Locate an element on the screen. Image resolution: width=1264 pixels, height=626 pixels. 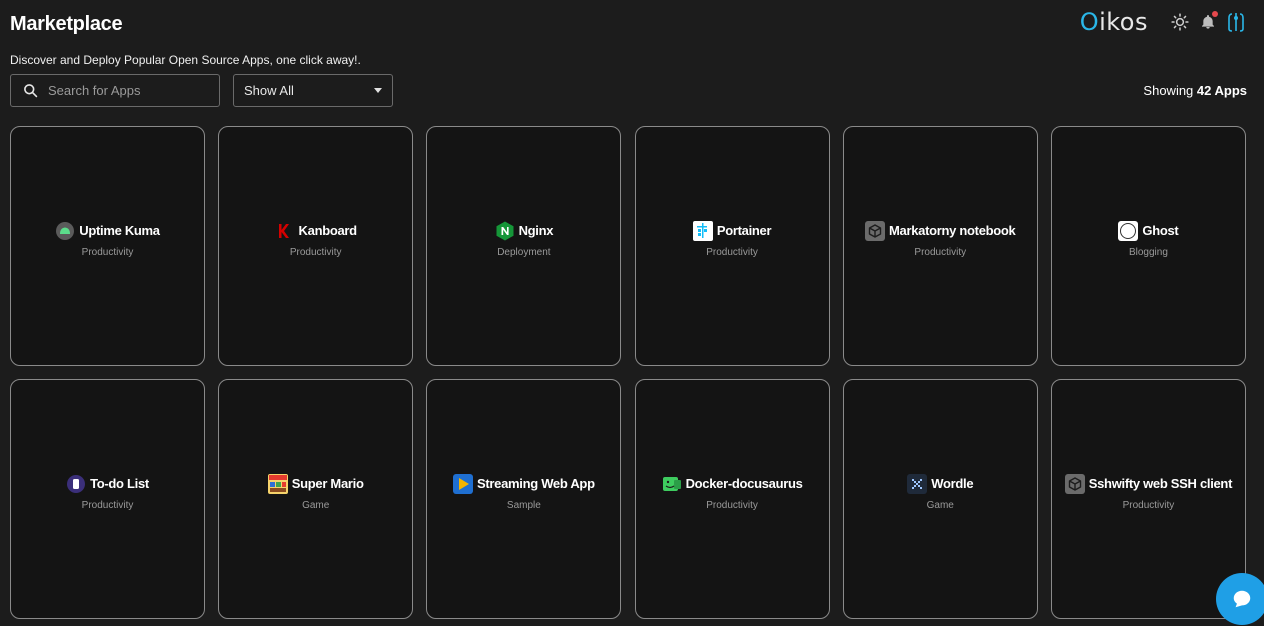
notification-badge is located at coordinates (1215, 14).